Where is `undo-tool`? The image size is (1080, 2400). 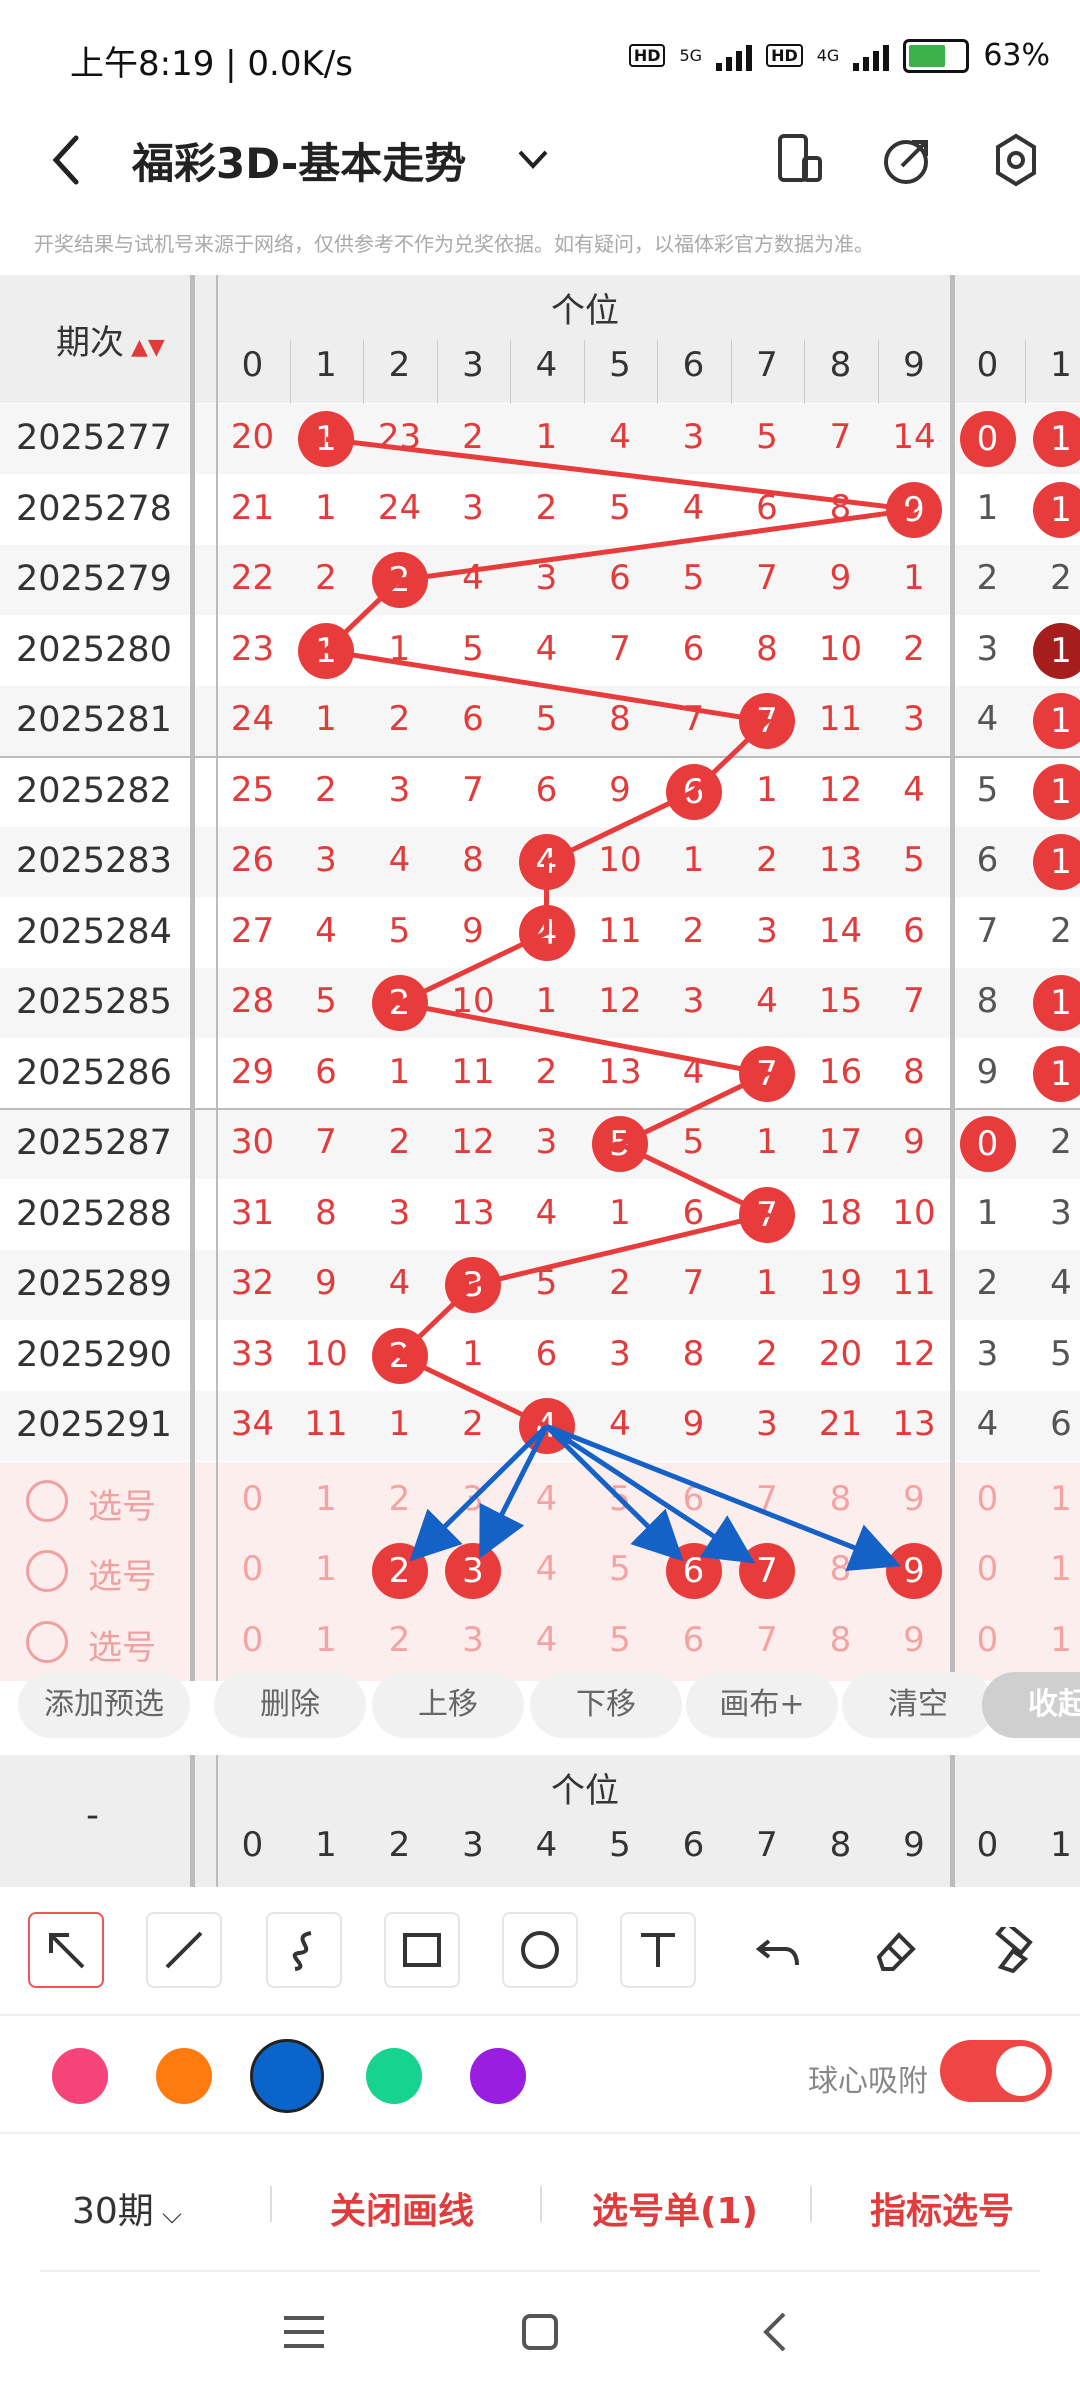
undo-tool is located at coordinates (778, 1950).